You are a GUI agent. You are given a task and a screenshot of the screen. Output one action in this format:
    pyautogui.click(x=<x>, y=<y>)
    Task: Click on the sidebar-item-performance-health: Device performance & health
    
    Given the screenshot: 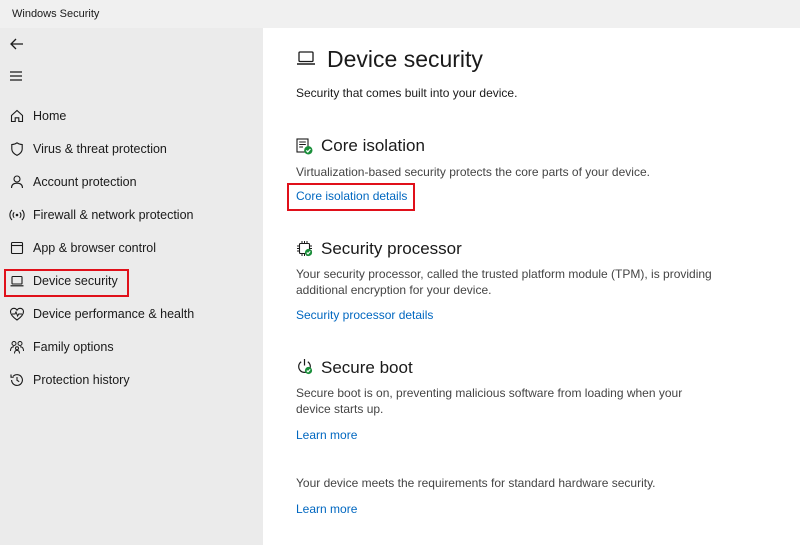 What is the action you would take?
    pyautogui.click(x=130, y=314)
    